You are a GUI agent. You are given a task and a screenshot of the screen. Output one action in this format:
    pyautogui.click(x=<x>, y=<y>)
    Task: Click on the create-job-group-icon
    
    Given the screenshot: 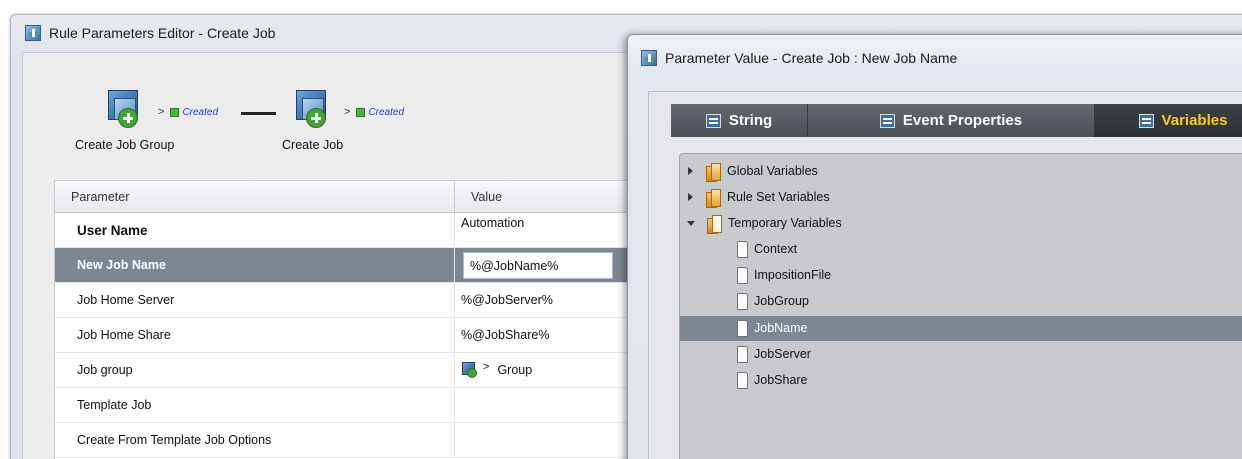 What is the action you would take?
    pyautogui.click(x=125, y=110)
    